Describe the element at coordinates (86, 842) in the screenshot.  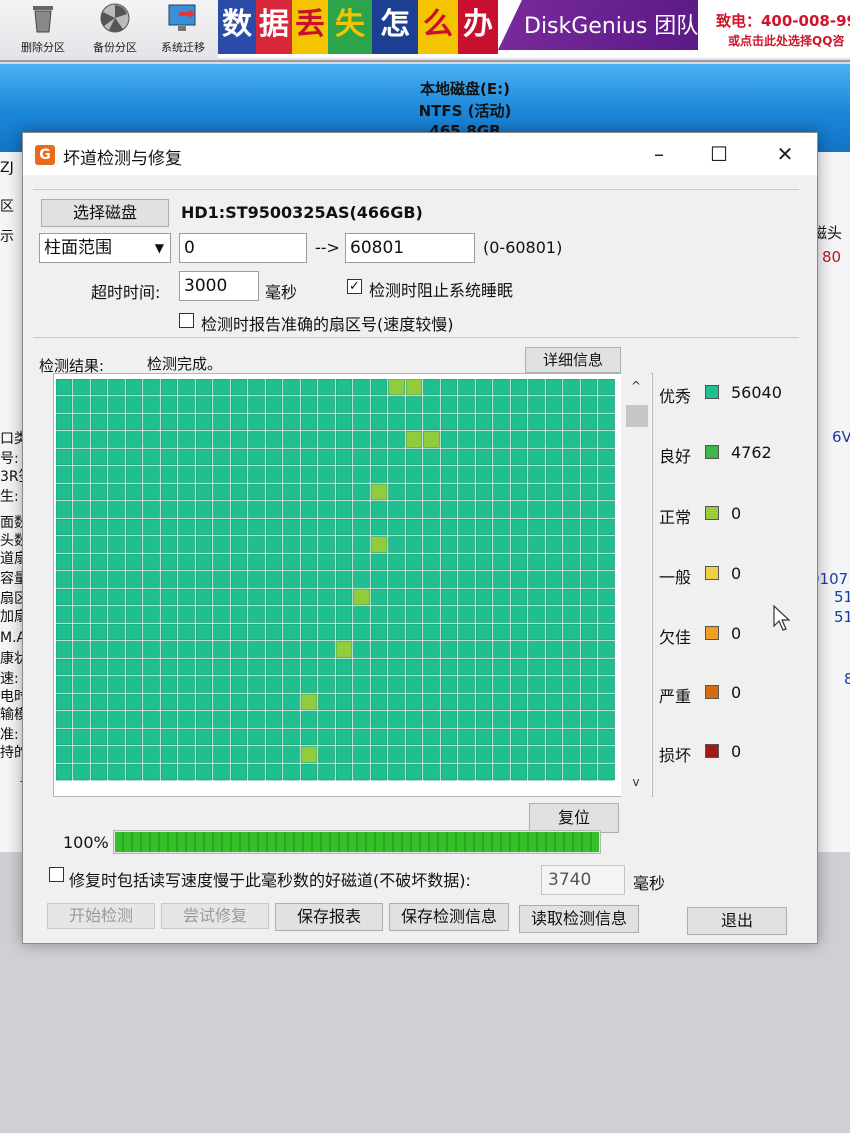
I see `progress-text: 100%` at that location.